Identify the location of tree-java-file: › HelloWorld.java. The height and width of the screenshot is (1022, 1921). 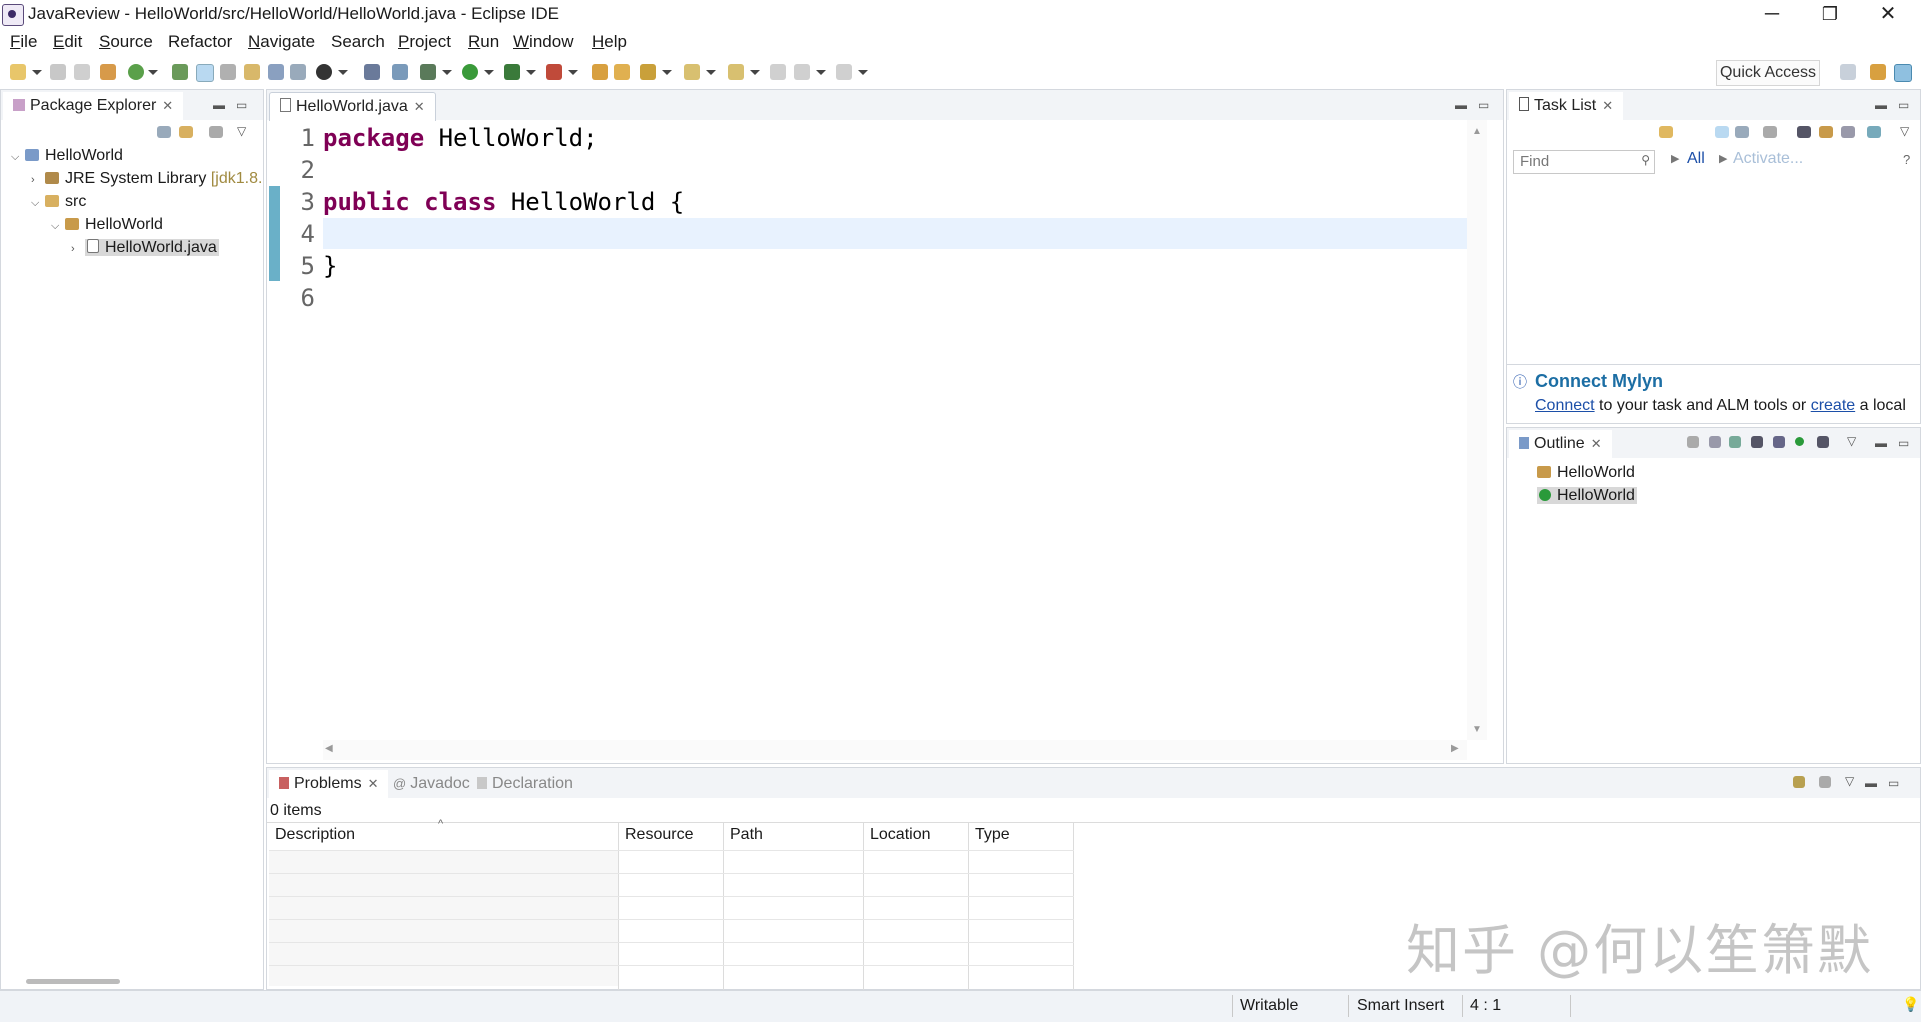
(145, 248).